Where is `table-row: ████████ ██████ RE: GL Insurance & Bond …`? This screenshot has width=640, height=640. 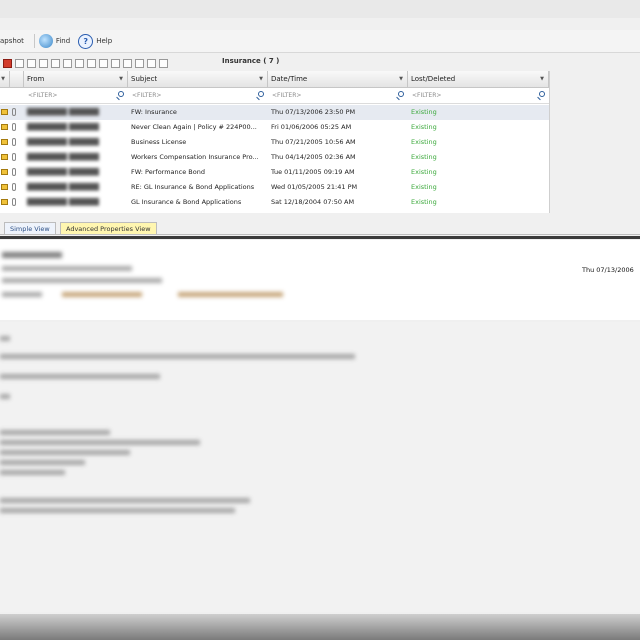 table-row: ████████ ██████ RE: GL Insurance & Bond … is located at coordinates (274, 187).